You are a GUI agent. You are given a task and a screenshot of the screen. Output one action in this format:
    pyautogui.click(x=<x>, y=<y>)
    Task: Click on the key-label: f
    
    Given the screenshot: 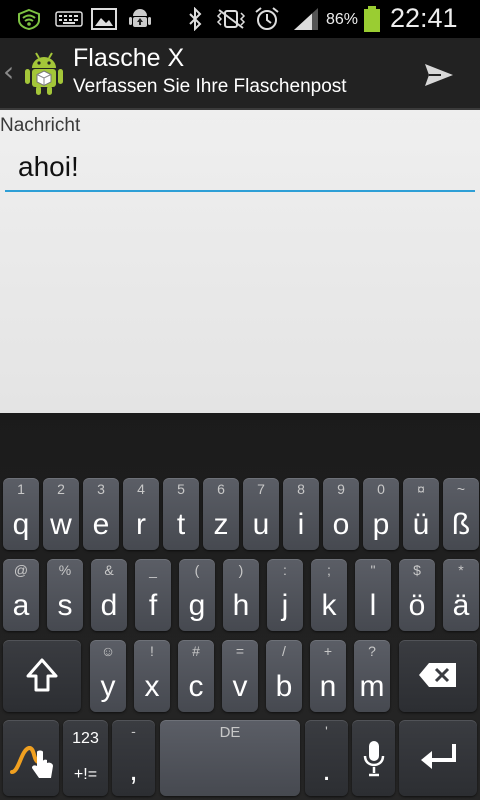 What is the action you would take?
    pyautogui.click(x=153, y=605)
    